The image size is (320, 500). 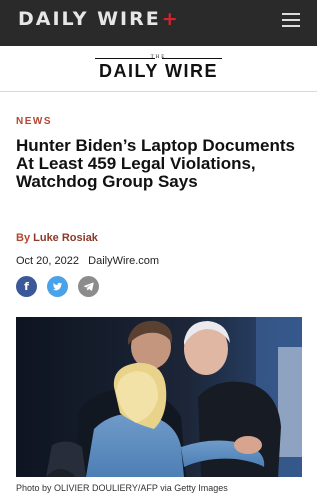 What do you see at coordinates (65, 238) in the screenshot?
I see `author-link: Luke Rosiak` at bounding box center [65, 238].